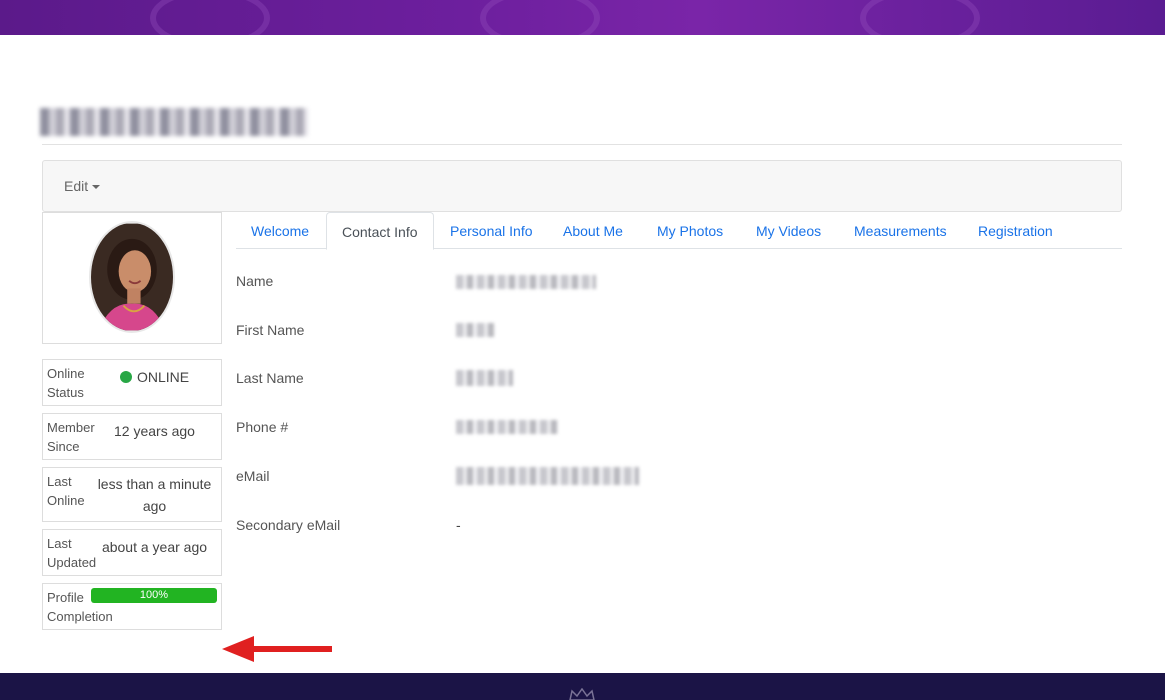  Describe the element at coordinates (270, 378) in the screenshot. I see `last-name-label: Last Name` at that location.